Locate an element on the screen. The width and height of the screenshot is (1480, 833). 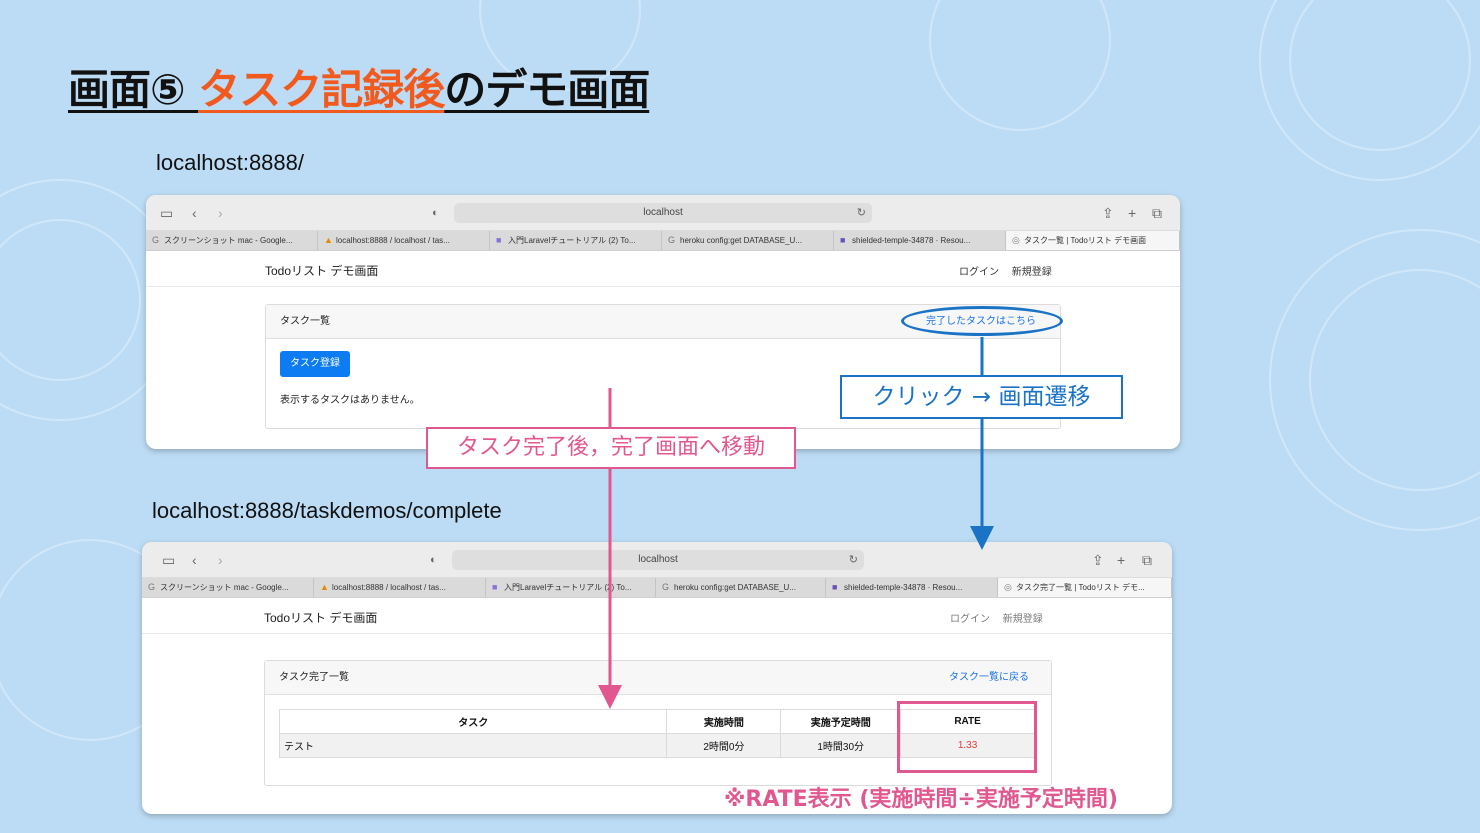
card-header: タスク完了一覧 タスク一覧に戻る is located at coordinates (658, 678).